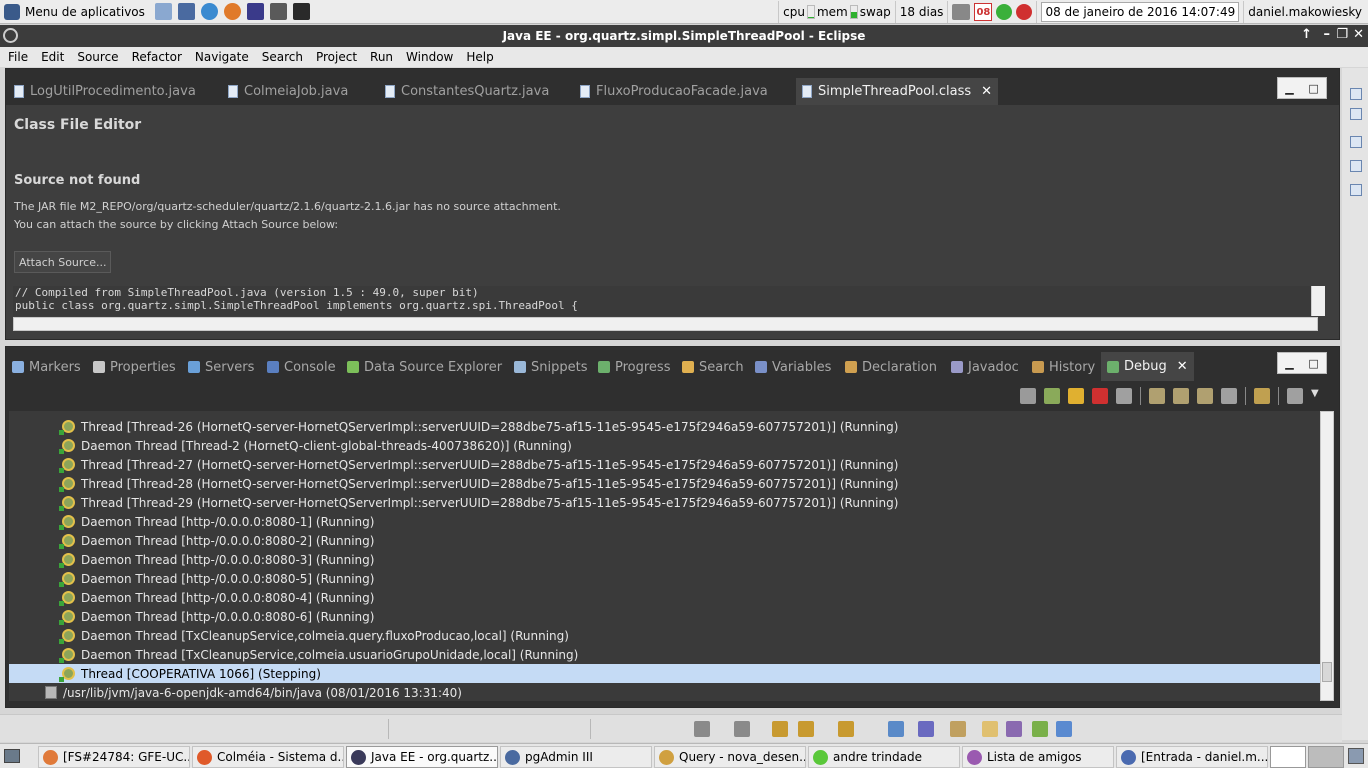  Describe the element at coordinates (665, 324) in the screenshot. I see `code-horizontal-scrollbar` at that location.